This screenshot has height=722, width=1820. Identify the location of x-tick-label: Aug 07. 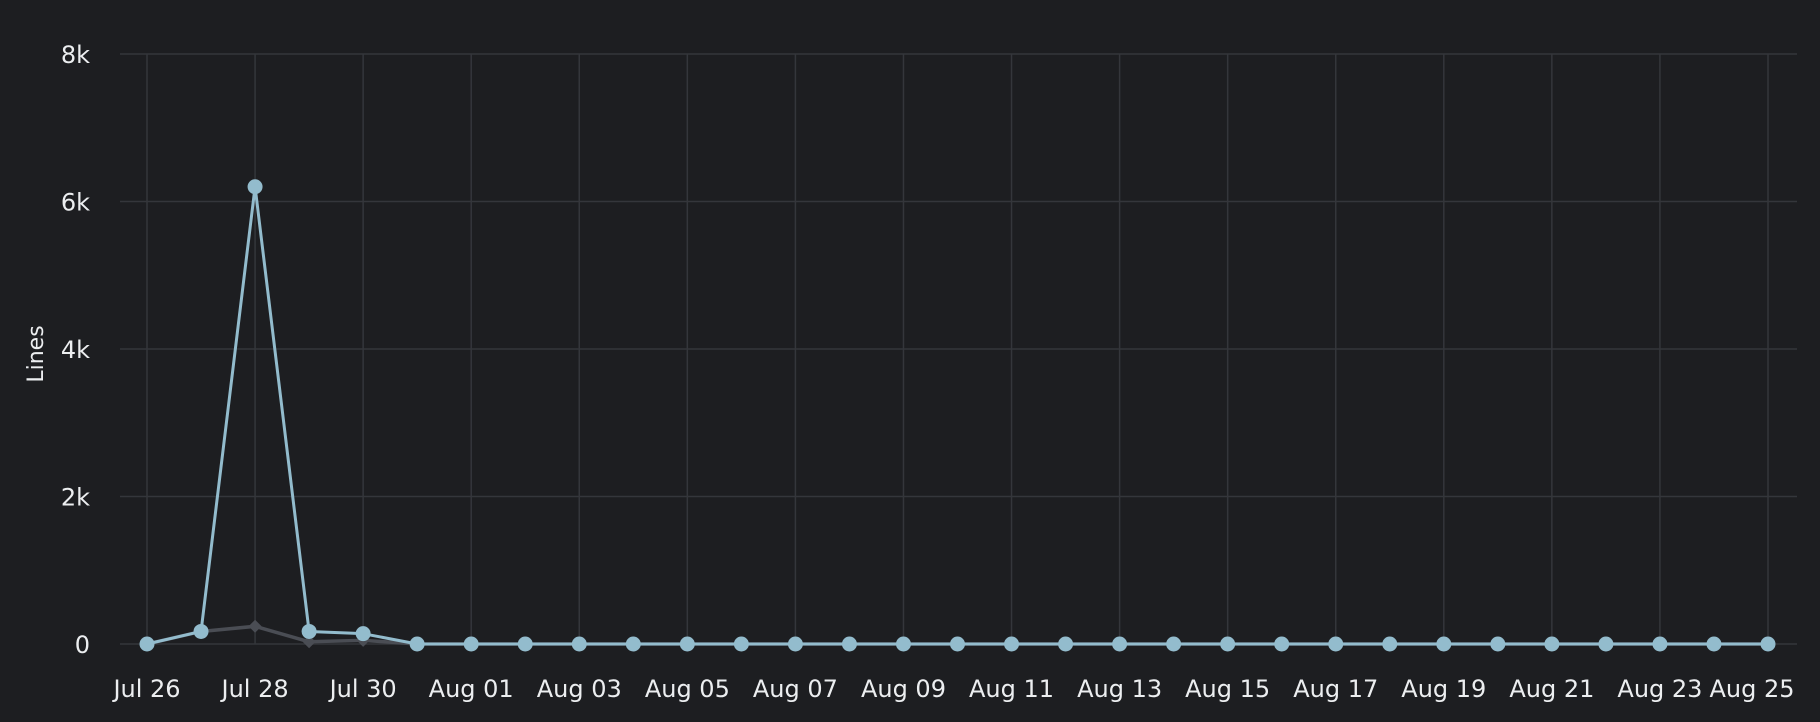
(795, 689).